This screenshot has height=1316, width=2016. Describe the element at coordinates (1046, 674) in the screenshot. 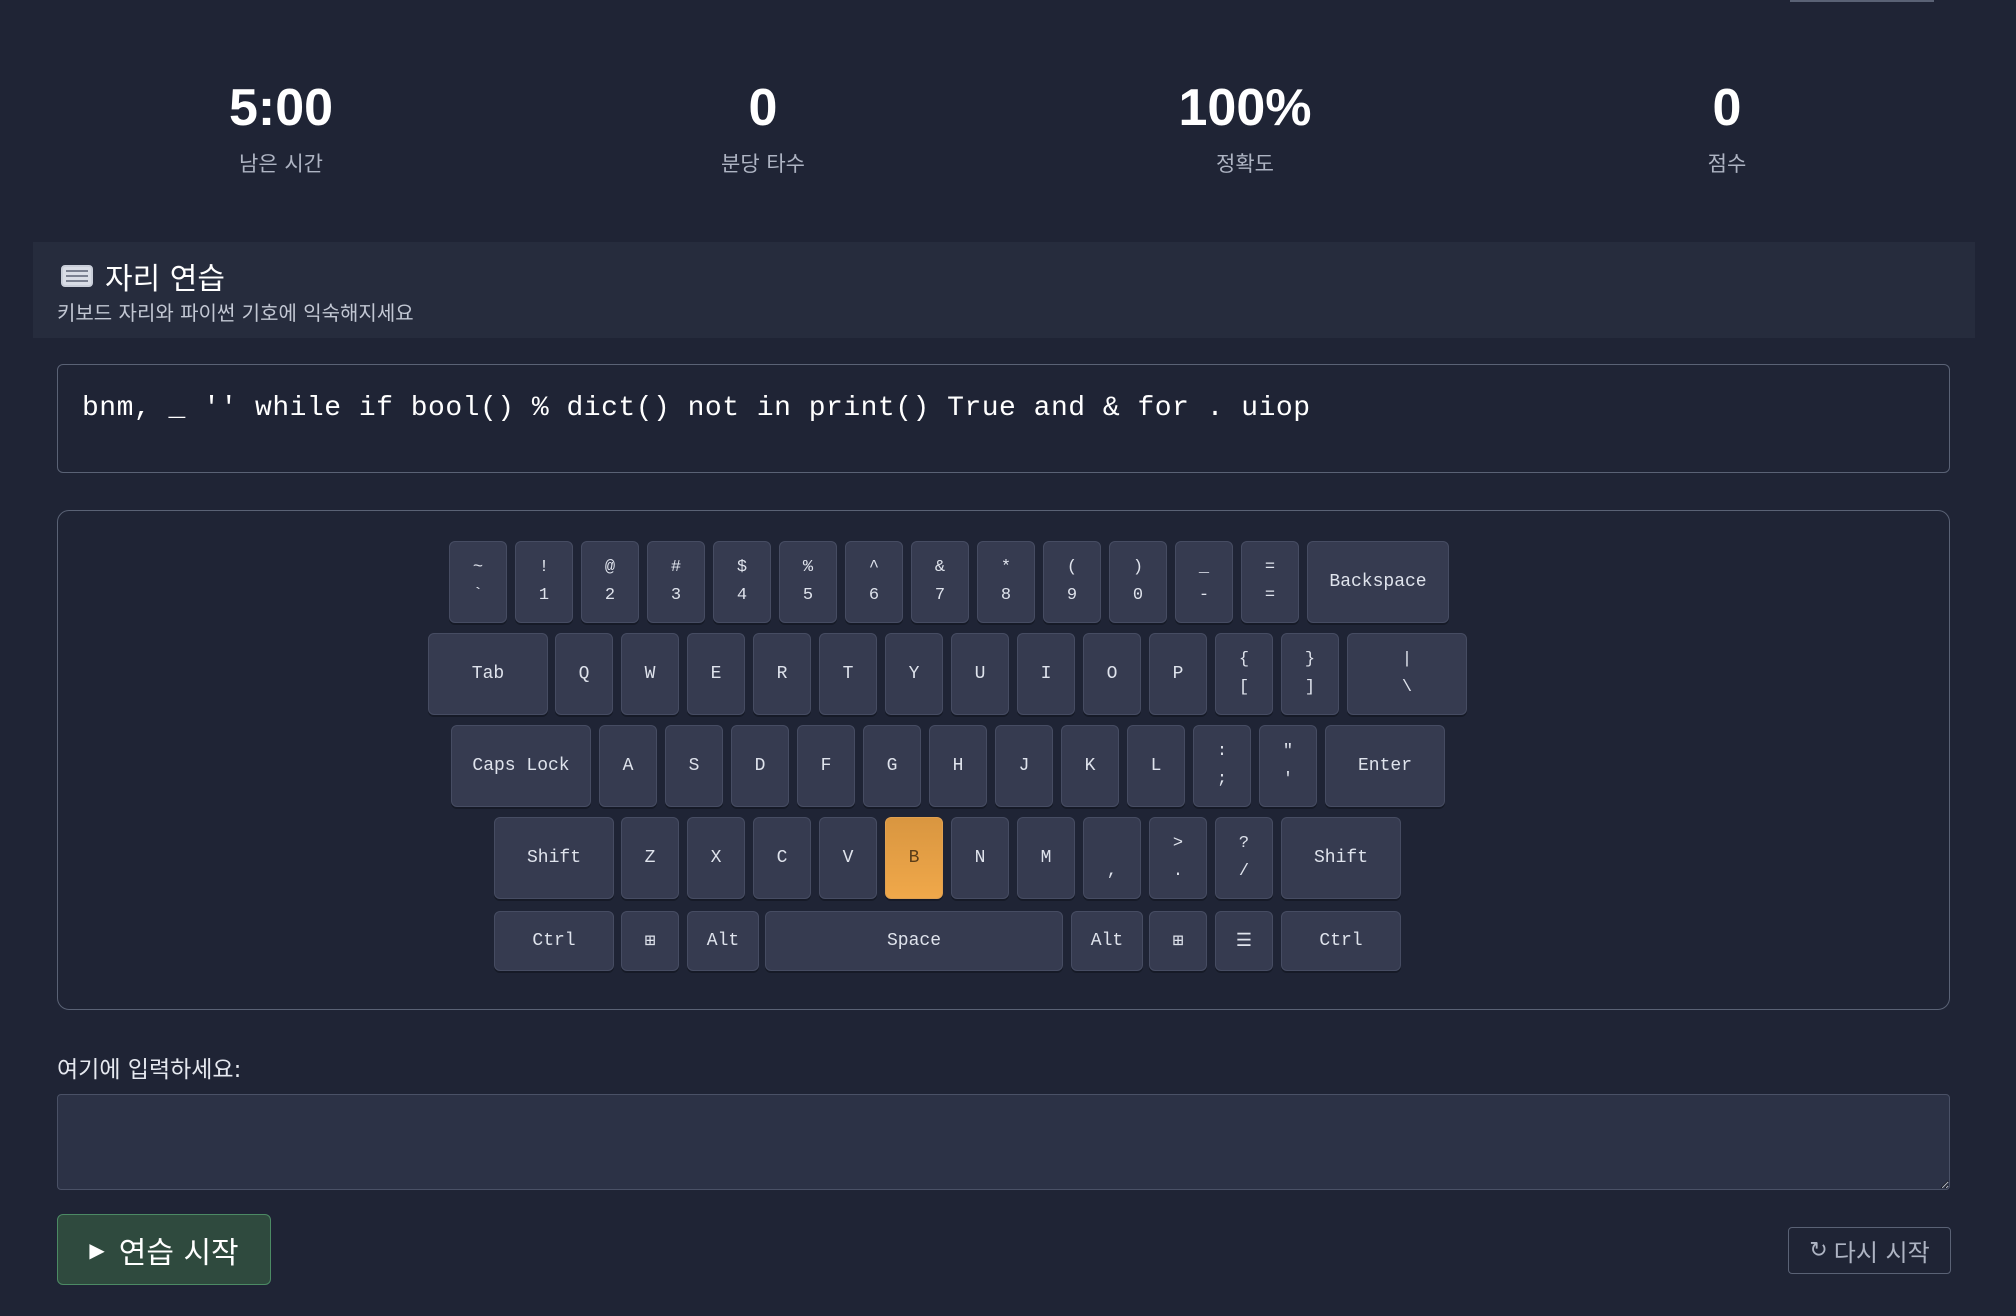

I see `key-label: I` at that location.